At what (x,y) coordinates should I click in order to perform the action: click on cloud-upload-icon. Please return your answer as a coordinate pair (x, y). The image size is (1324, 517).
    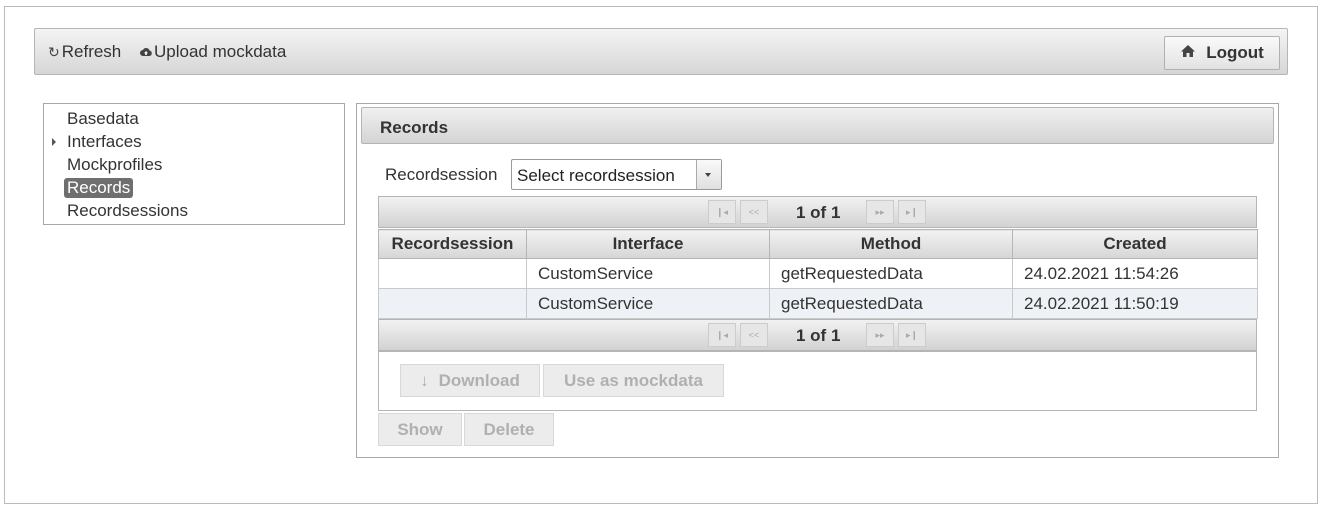
    Looking at the image, I should click on (146, 52).